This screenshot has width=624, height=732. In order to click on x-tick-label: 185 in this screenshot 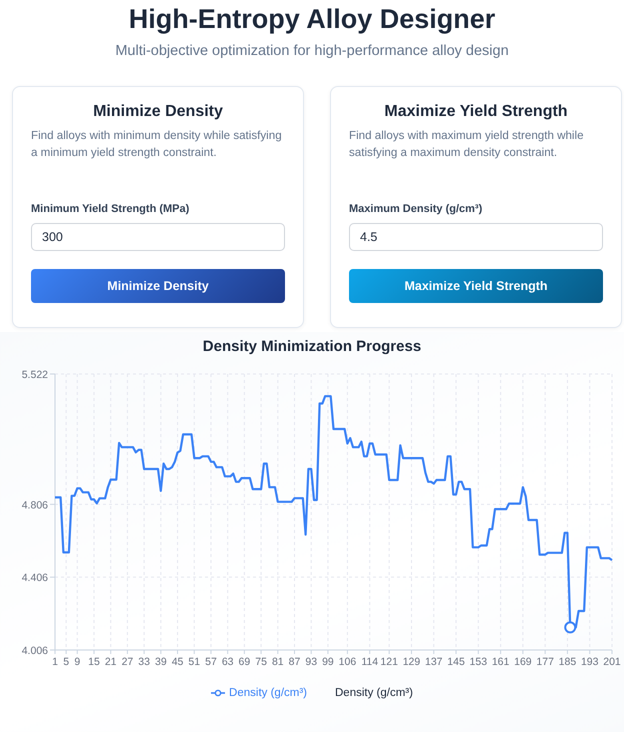, I will do `click(567, 662)`.